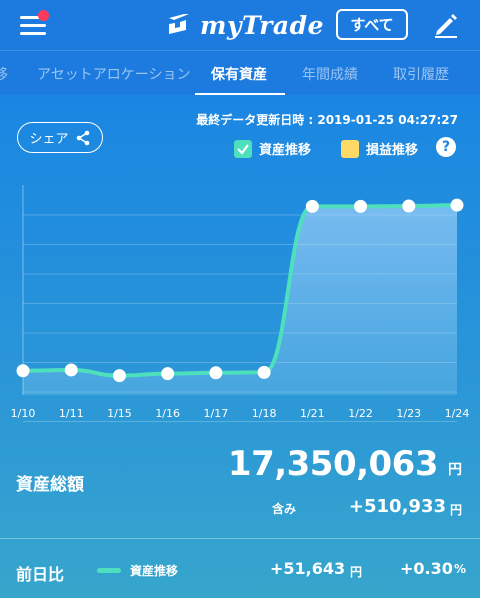  I want to click on tab-bar: 移 アセットアロケーション 保有資産 年間成績 取引履歴, so click(240, 73).